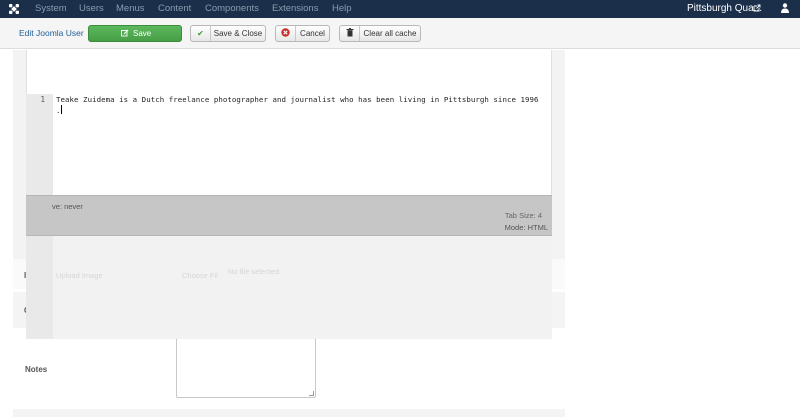 This screenshot has width=800, height=417. What do you see at coordinates (390, 33) in the screenshot?
I see `clear-cache-label: Clear all cache` at bounding box center [390, 33].